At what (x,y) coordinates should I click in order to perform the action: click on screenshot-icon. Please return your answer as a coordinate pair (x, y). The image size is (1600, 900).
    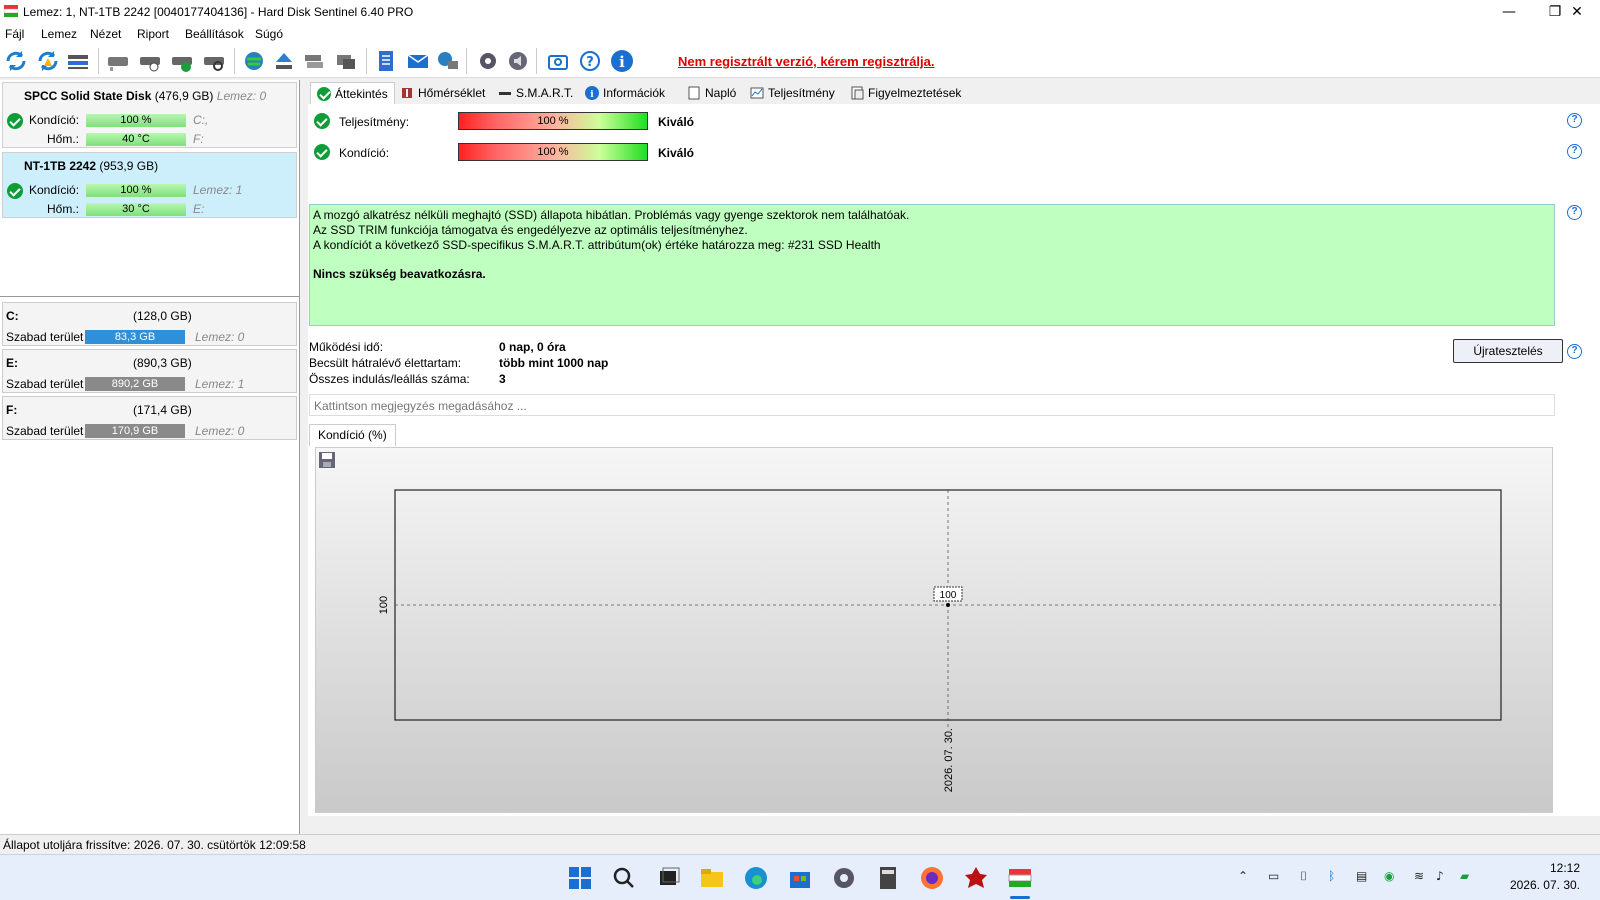
    Looking at the image, I should click on (558, 61).